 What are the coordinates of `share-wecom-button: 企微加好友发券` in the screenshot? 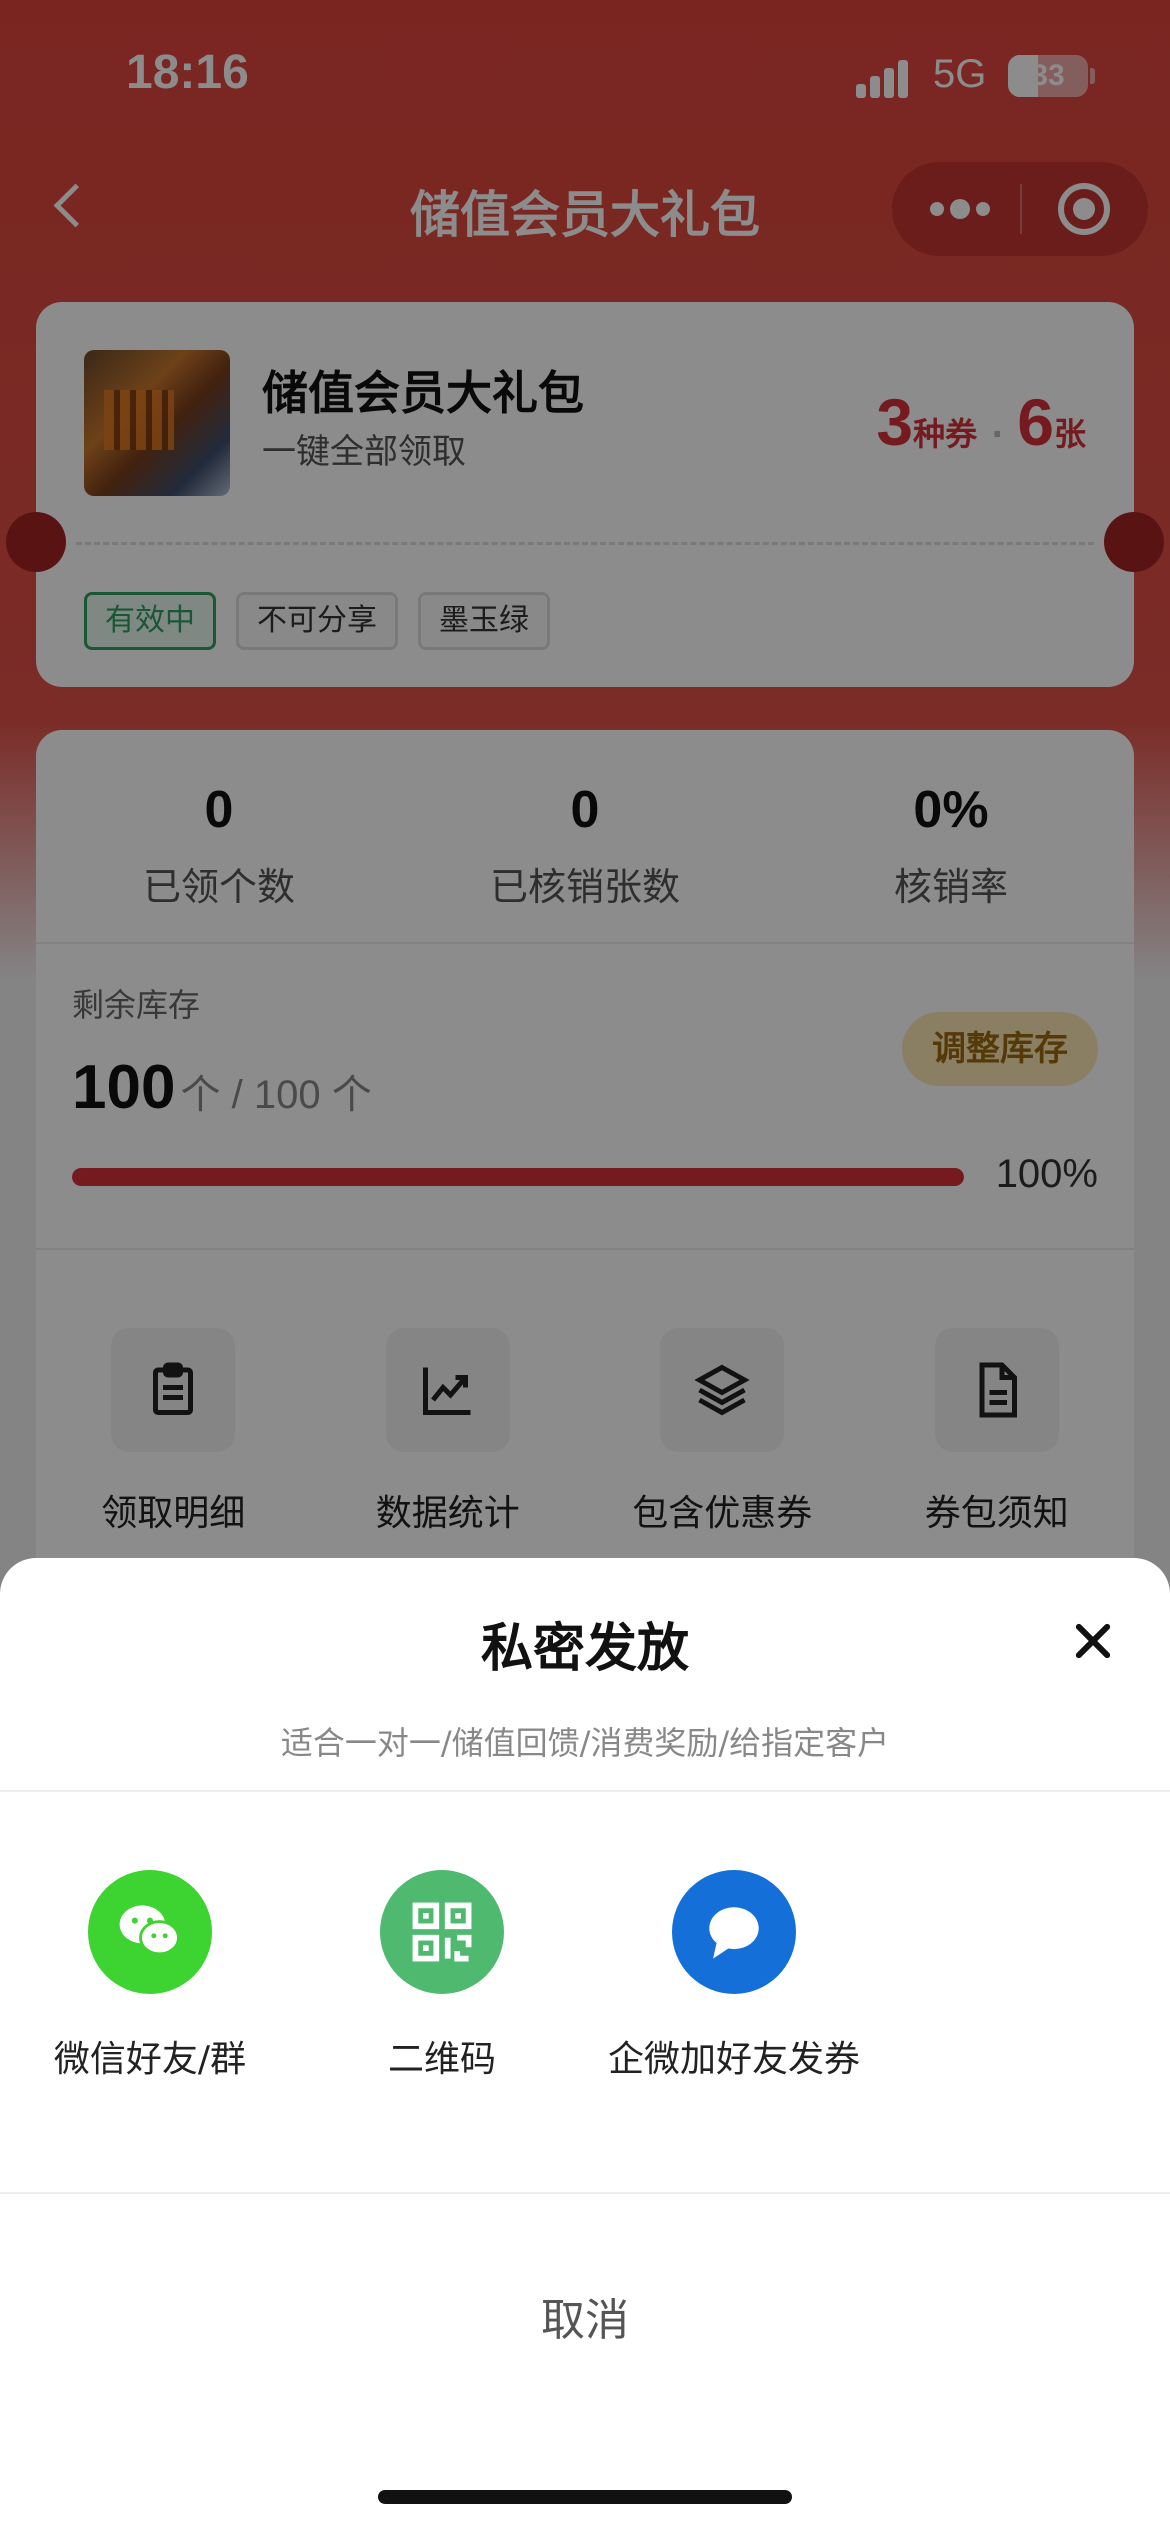 It's located at (734, 1976).